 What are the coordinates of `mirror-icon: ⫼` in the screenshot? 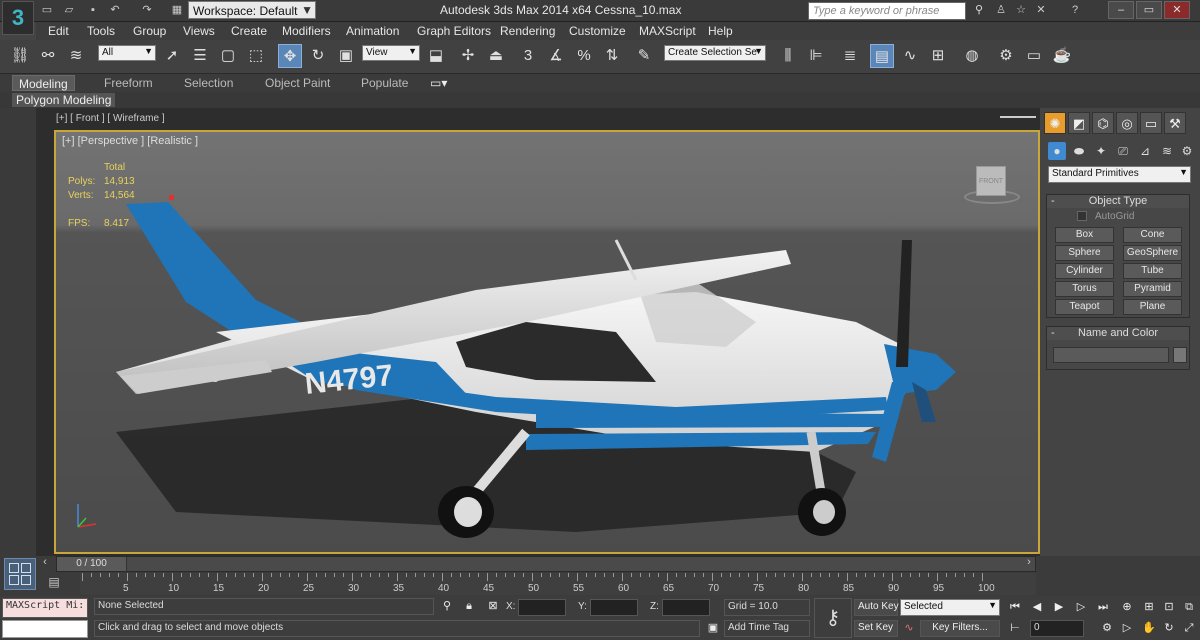 It's located at (788, 56).